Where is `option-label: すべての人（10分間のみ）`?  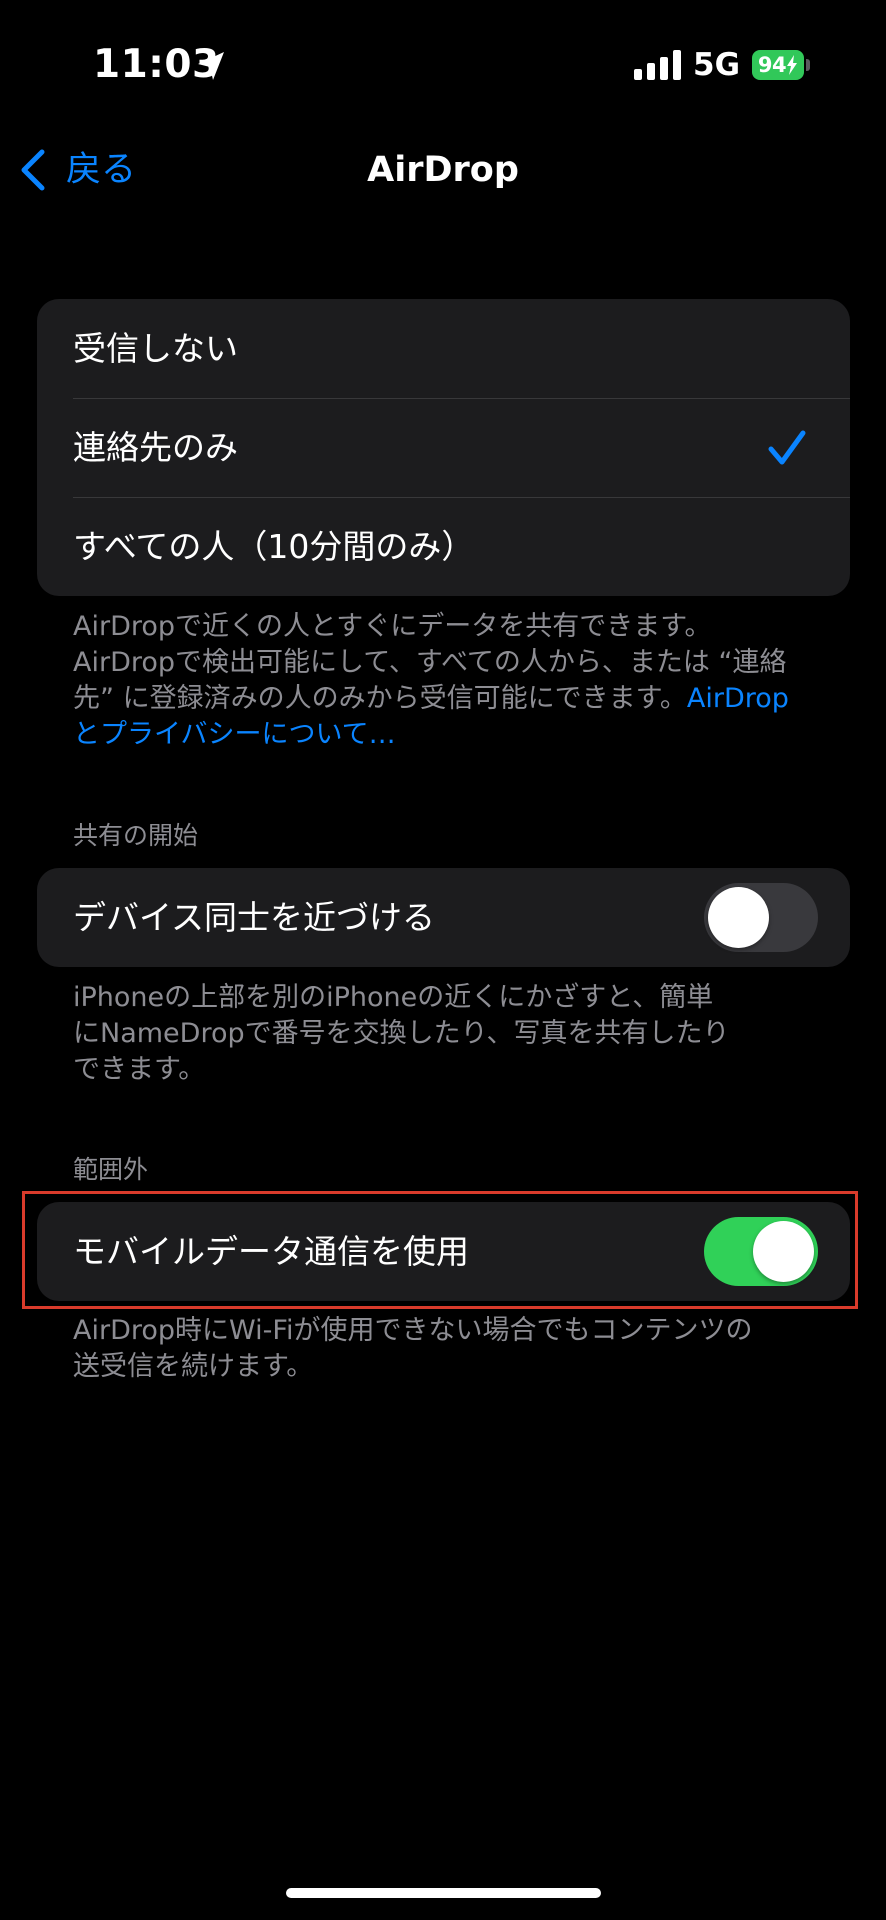 option-label: すべての人（10分間のみ） is located at coordinates (274, 546).